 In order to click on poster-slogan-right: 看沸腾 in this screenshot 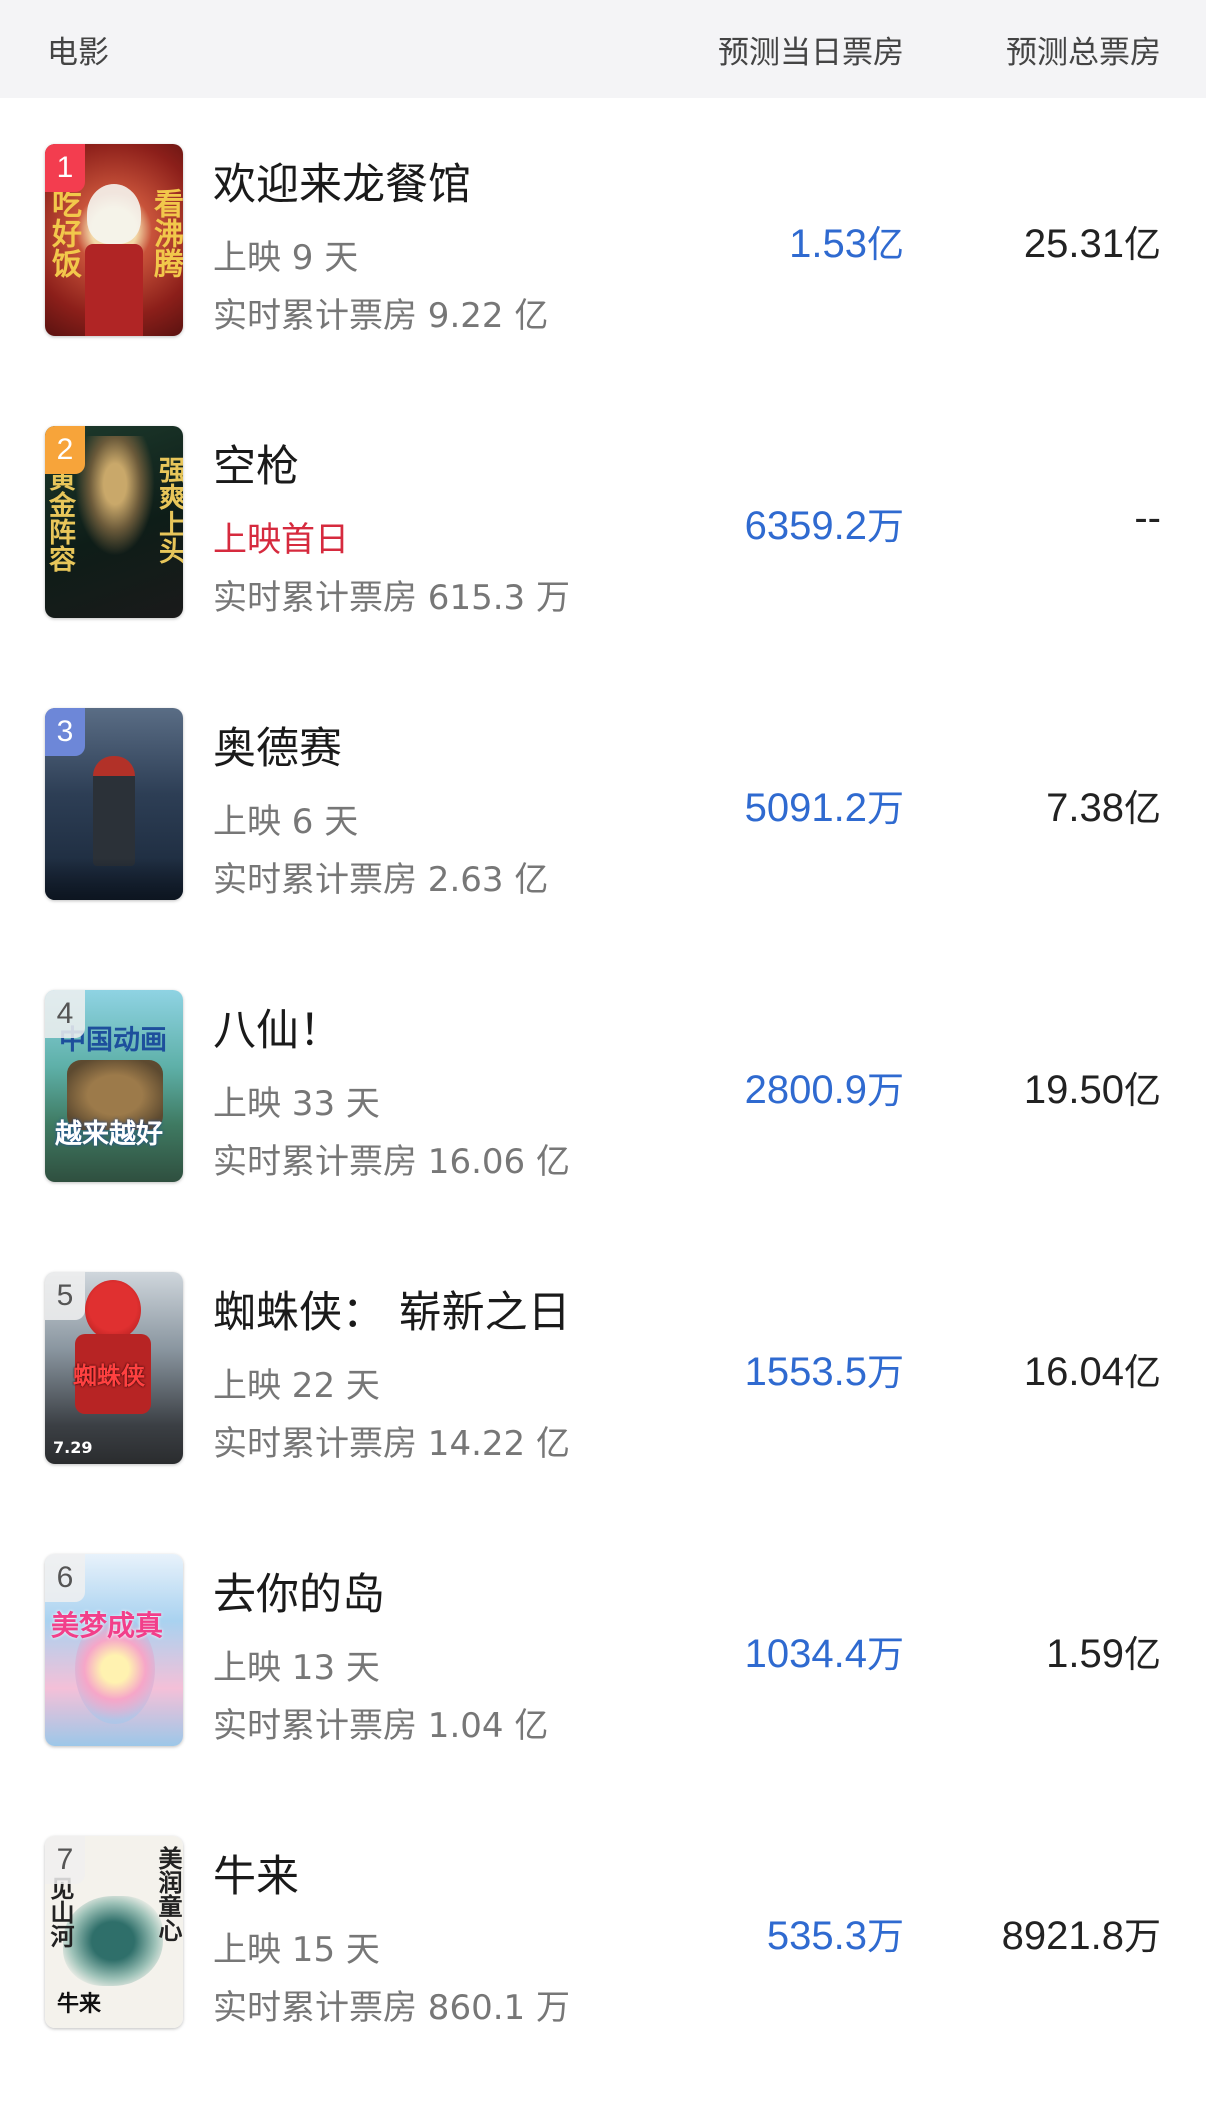, I will do `click(165, 233)`.